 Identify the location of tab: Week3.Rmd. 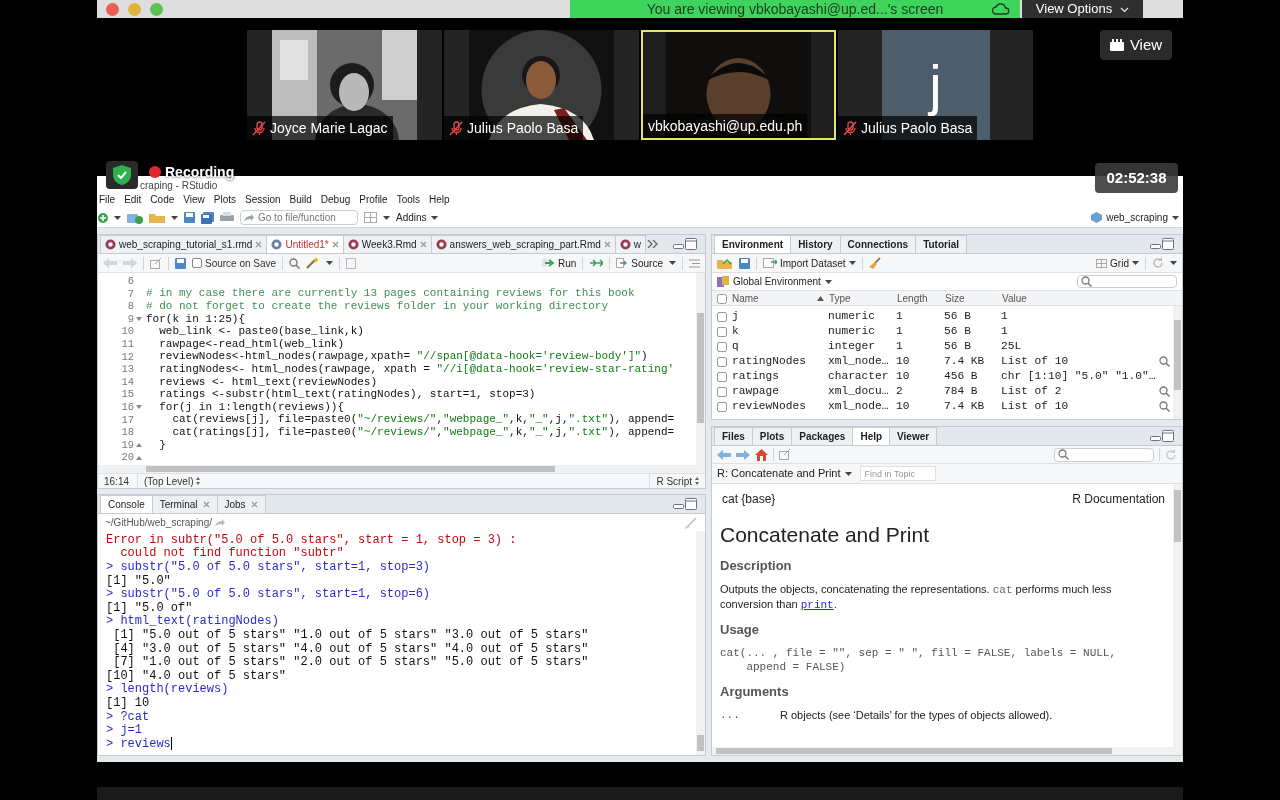
(387, 244).